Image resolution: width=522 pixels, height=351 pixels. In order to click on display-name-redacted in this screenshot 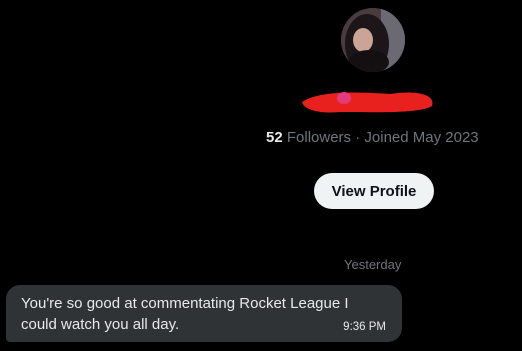, I will do `click(370, 101)`.